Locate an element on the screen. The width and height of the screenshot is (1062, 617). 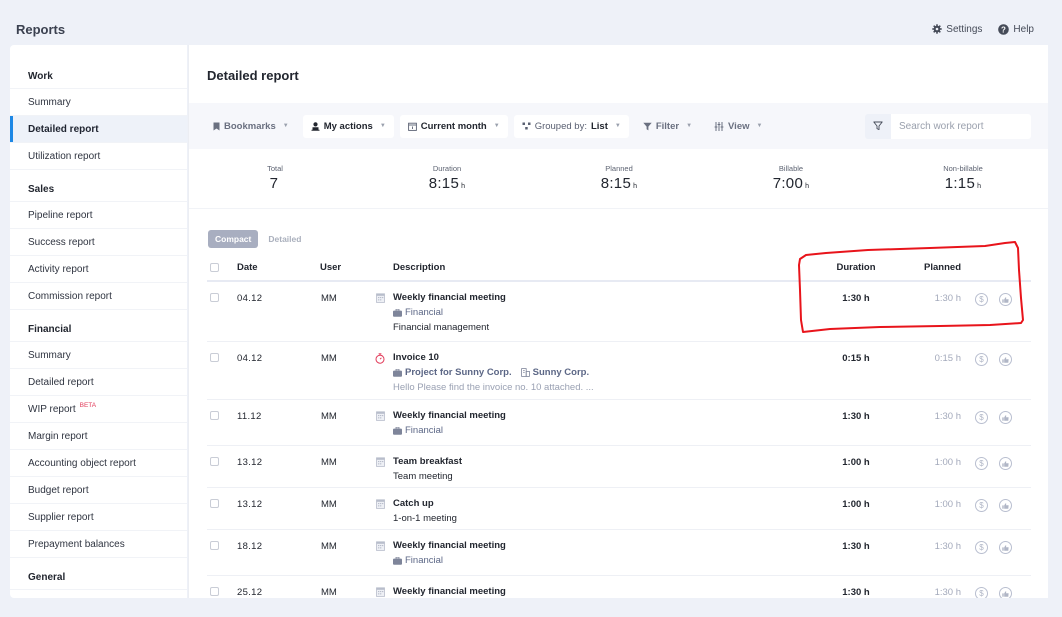
sidebar-item-financial-summary: Summary is located at coordinates (98, 355).